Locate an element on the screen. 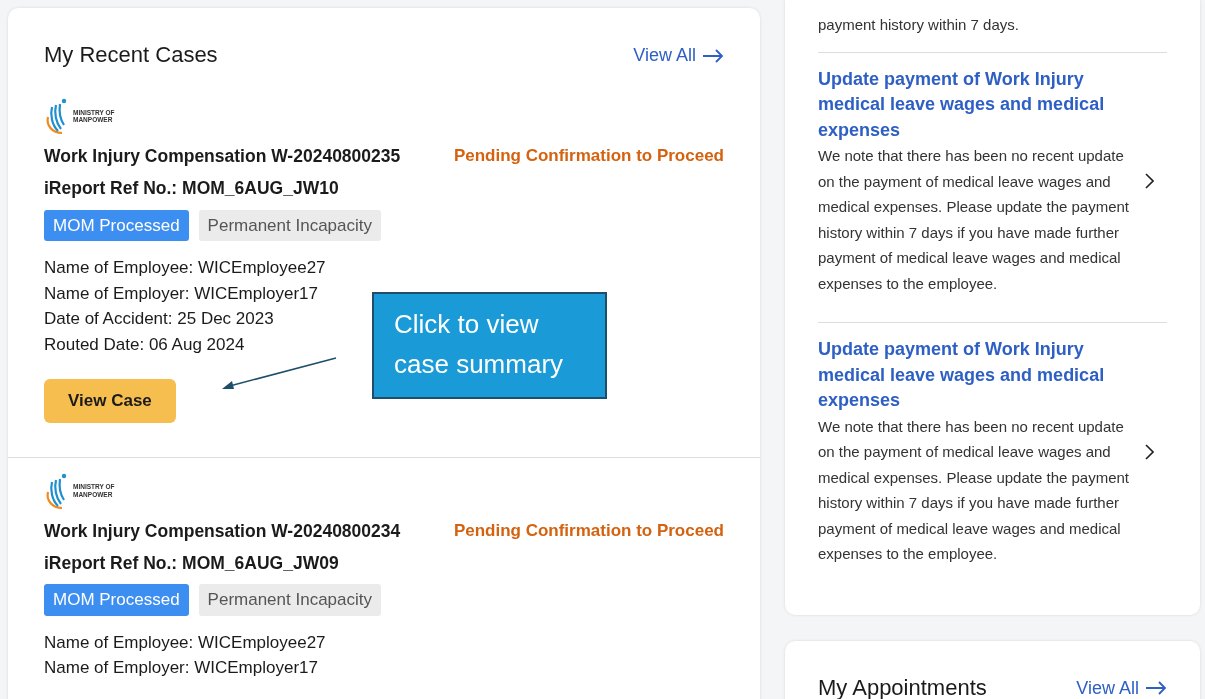  case-title: Work Injury Compensation W-20240800234 is located at coordinates (222, 531).